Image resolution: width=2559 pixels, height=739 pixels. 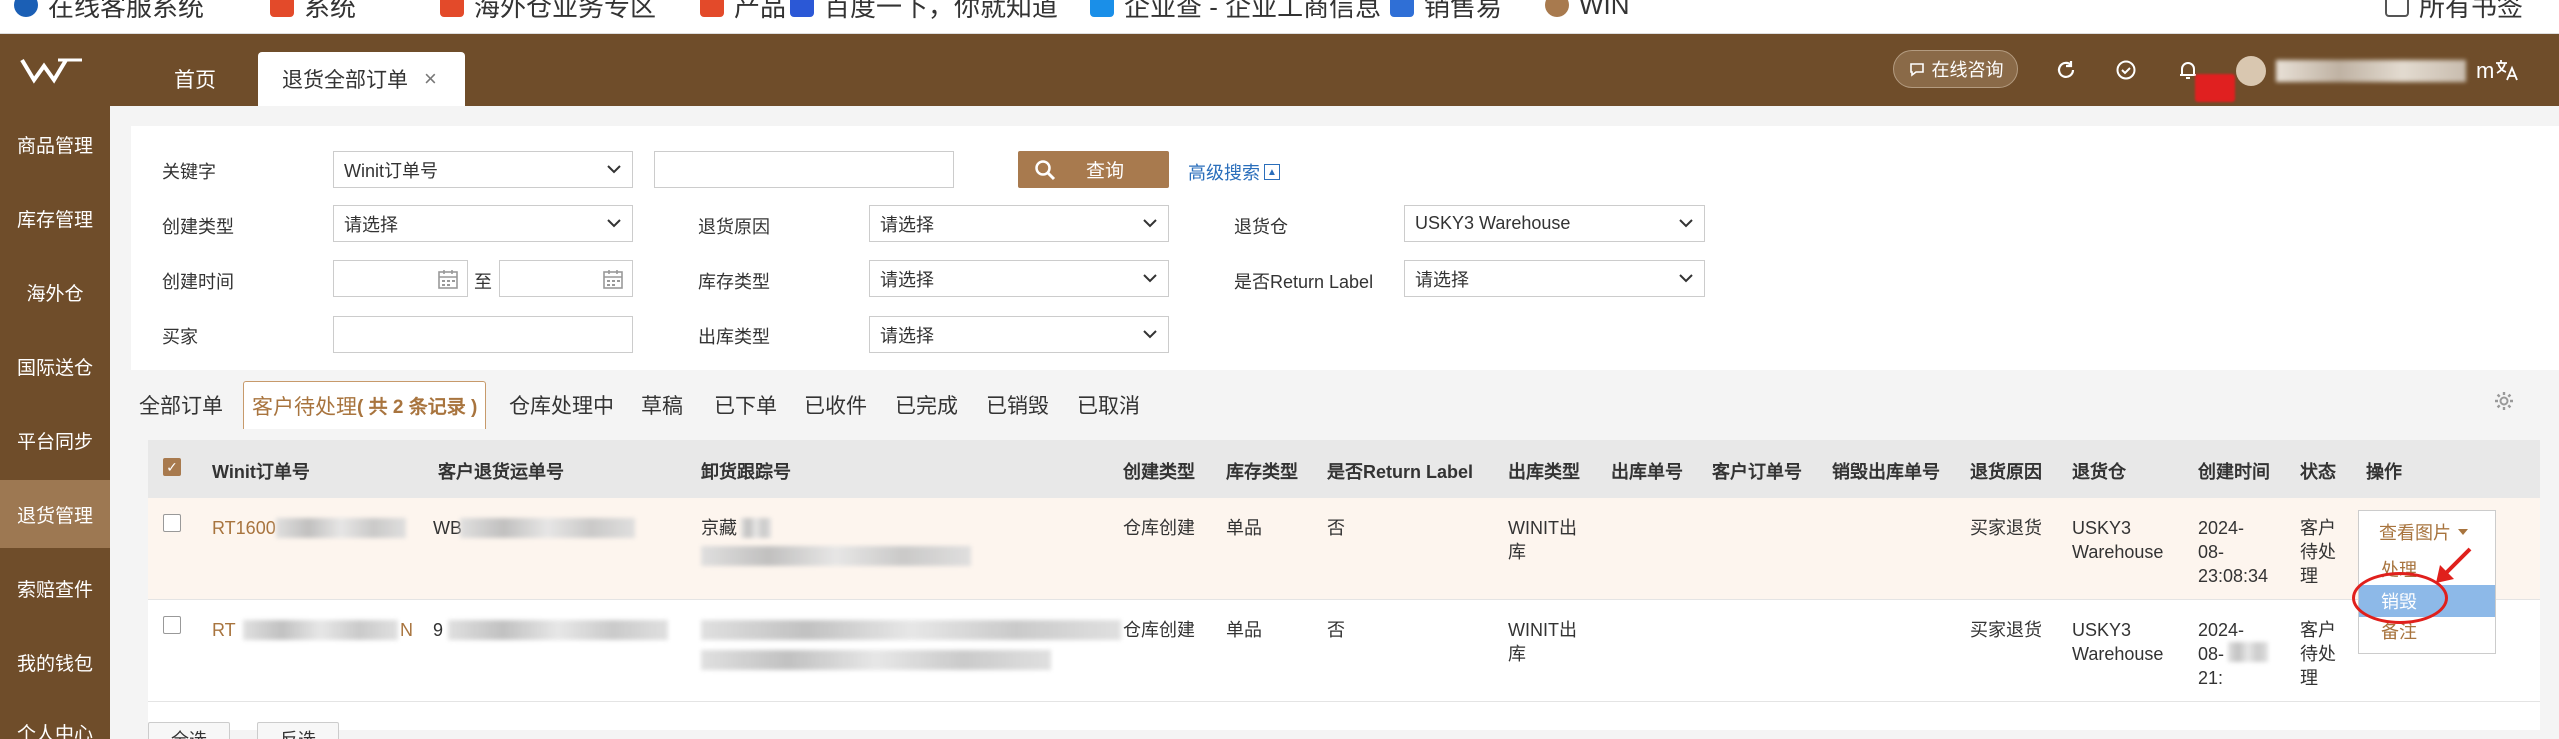 I want to click on bookmark-item: 海外仓业务专区, so click(x=548, y=11).